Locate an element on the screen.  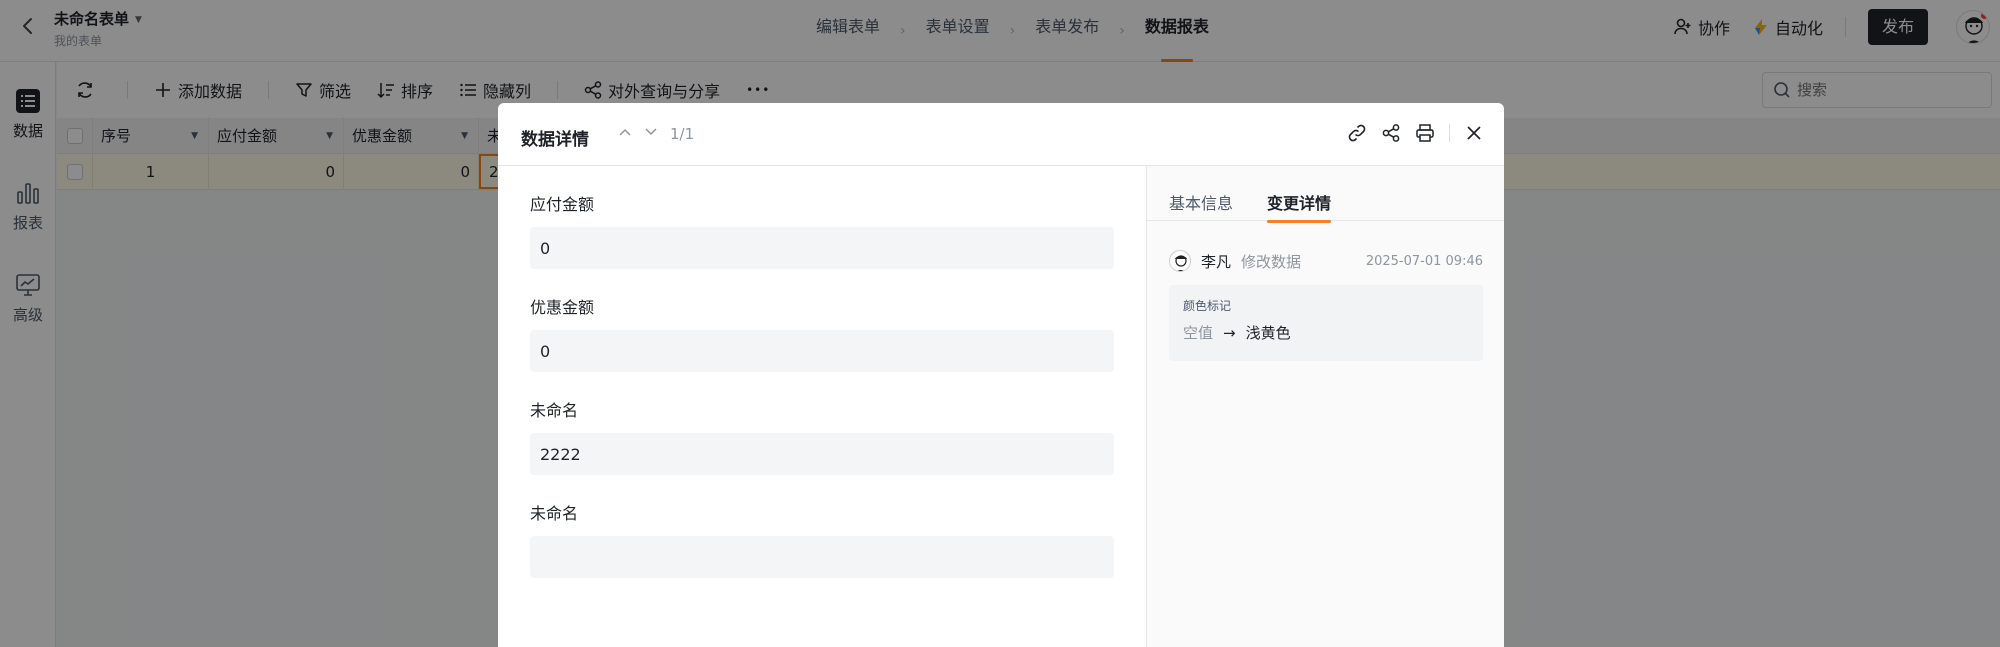
log-action: 修改数据 is located at coordinates (1271, 261).